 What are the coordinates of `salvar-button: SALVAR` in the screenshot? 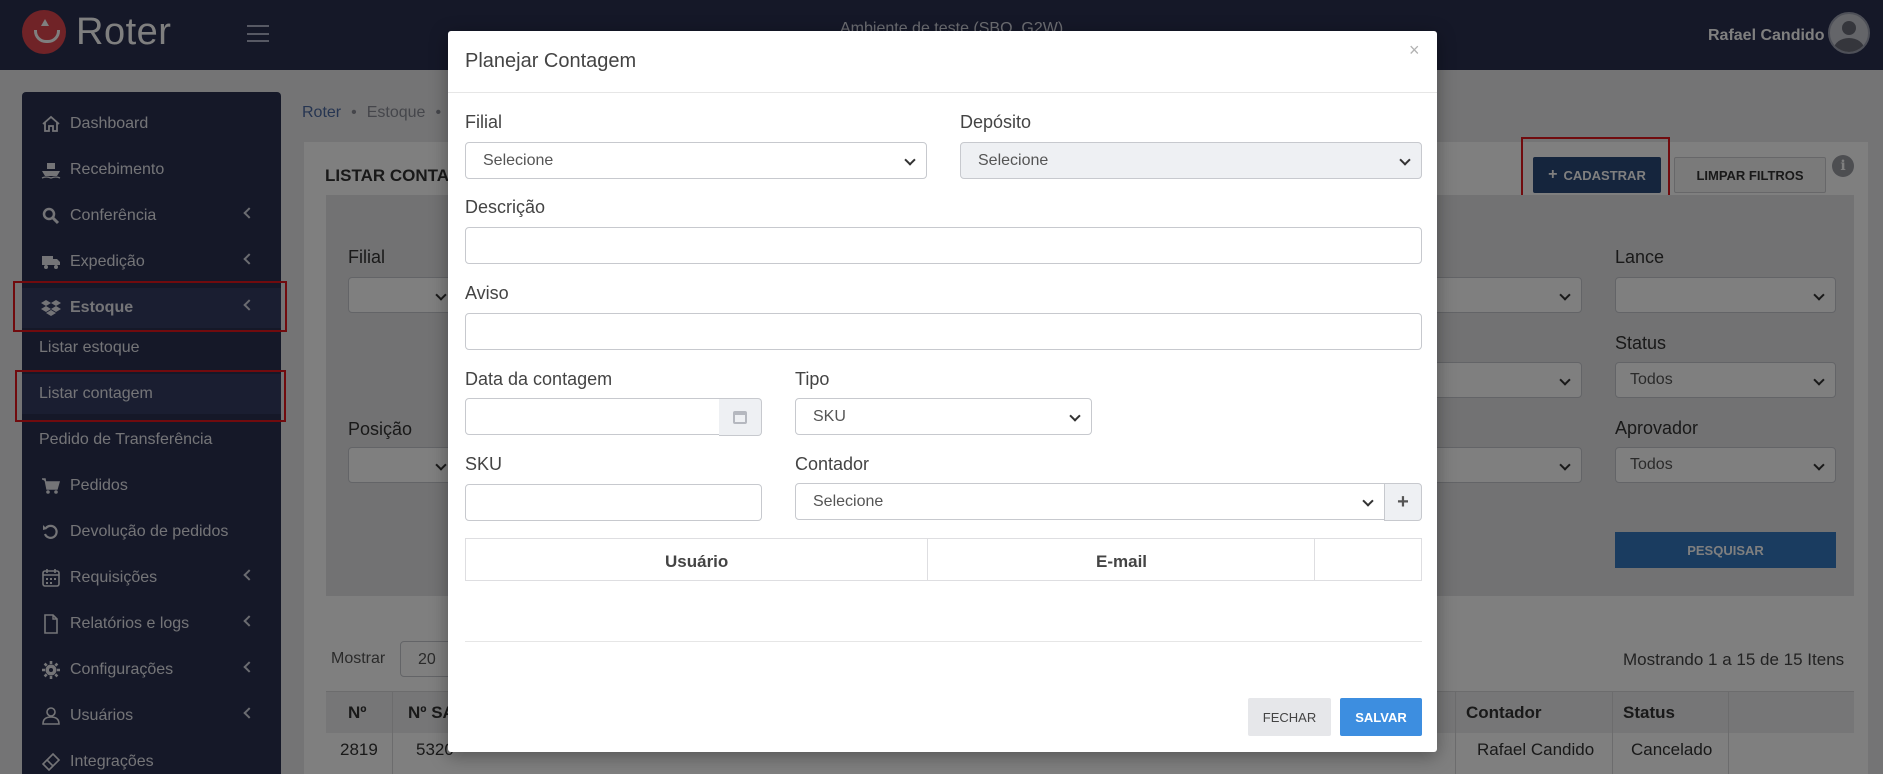 It's located at (1381, 717).